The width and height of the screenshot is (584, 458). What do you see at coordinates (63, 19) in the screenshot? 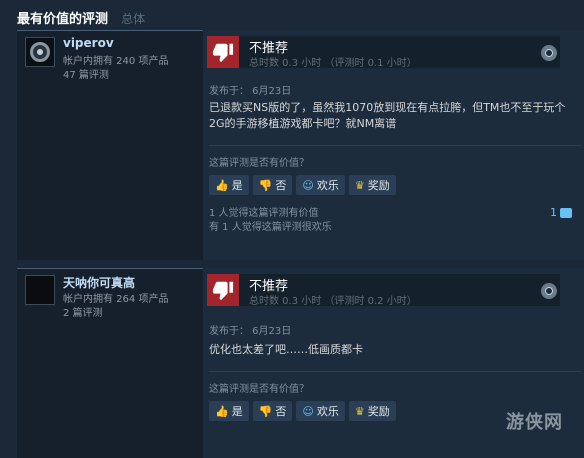
I see `section-title: 最有价值的评测` at bounding box center [63, 19].